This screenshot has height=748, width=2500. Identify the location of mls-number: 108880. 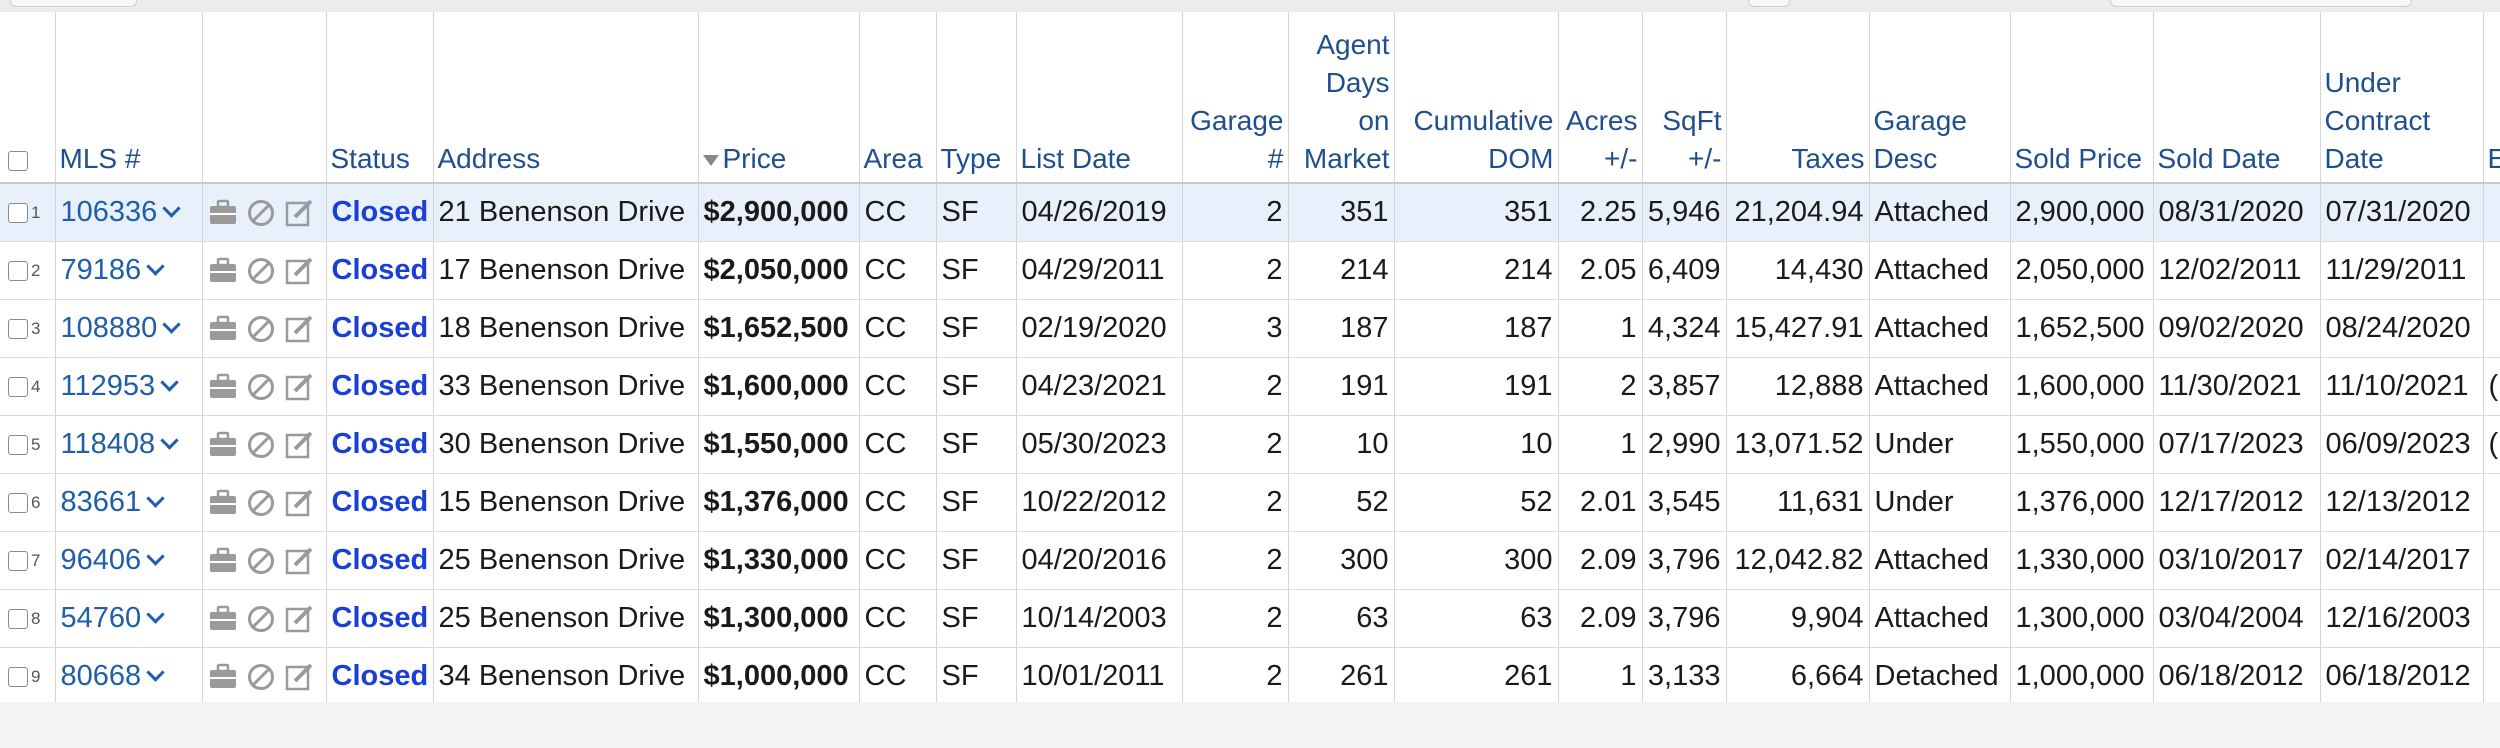
(109, 328).